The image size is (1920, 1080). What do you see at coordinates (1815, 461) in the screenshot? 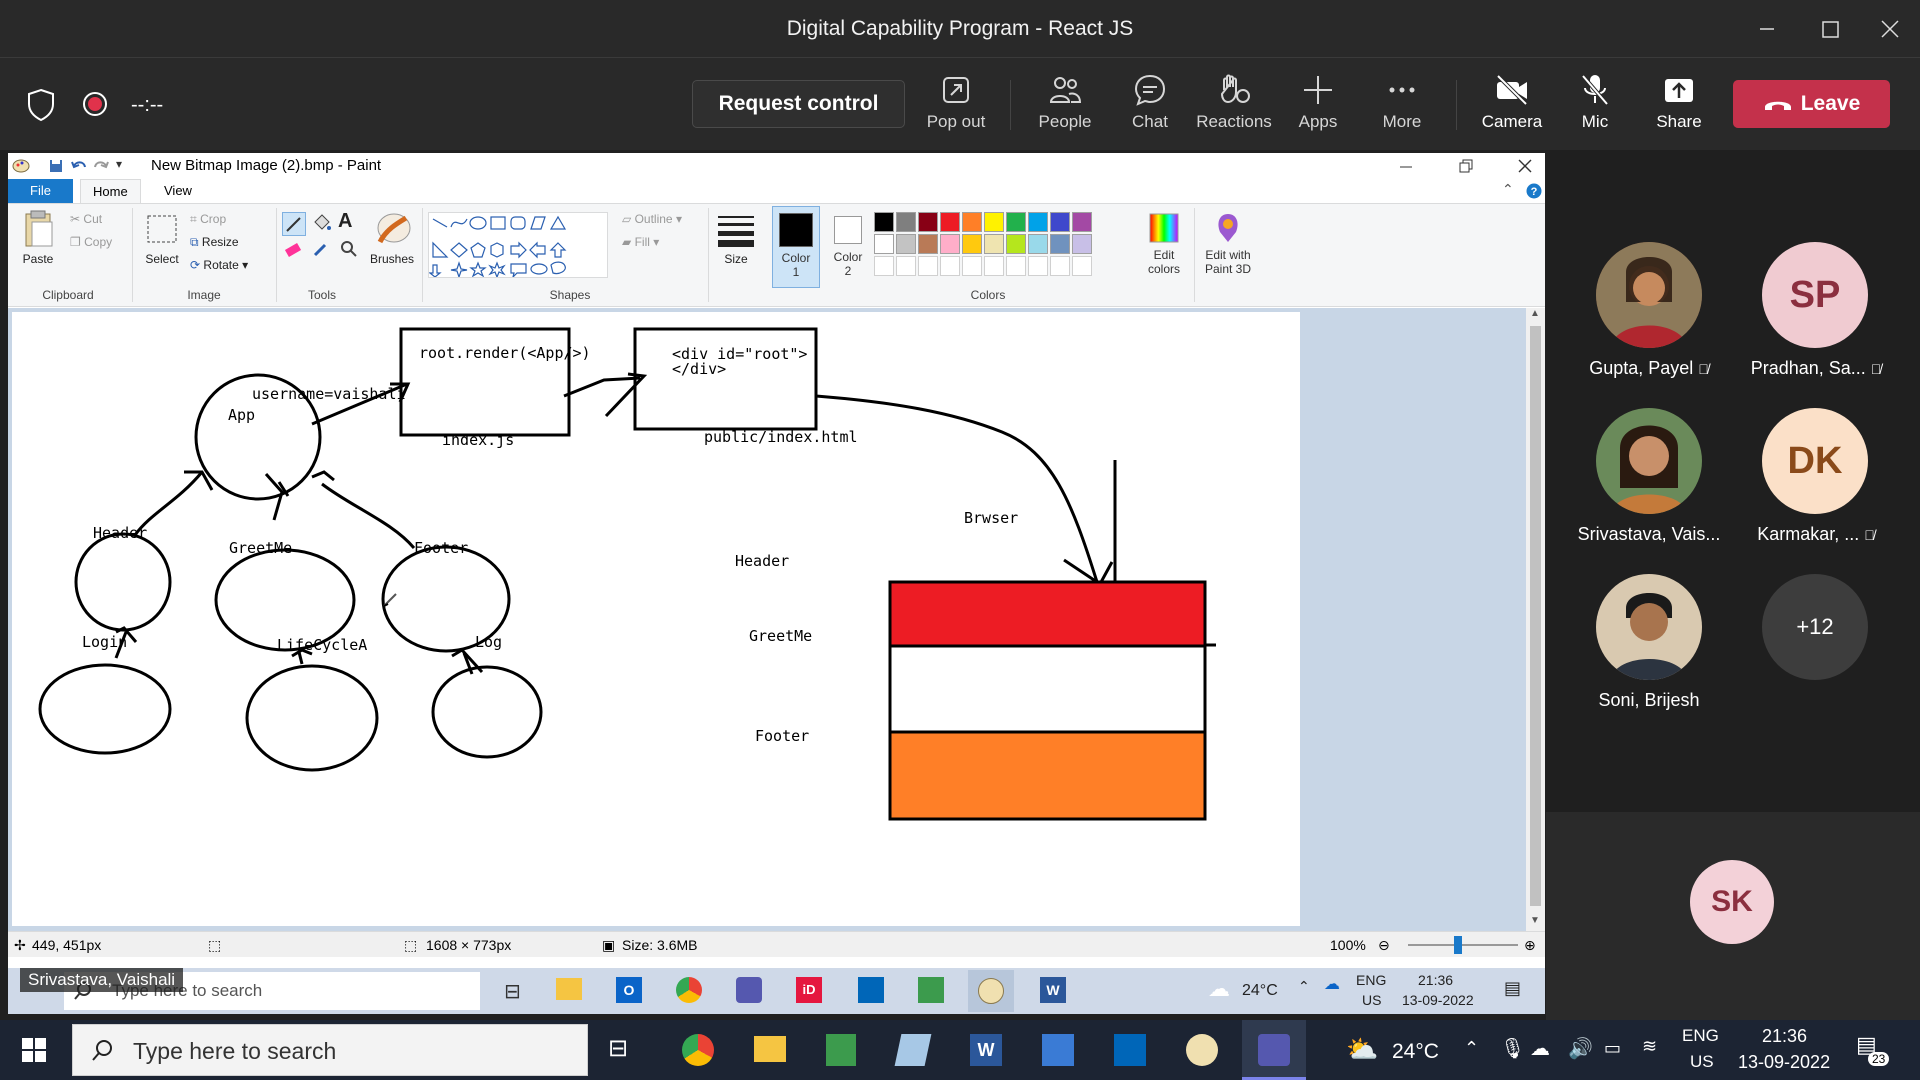
I see `participant-avatar-initials: DK` at bounding box center [1815, 461].